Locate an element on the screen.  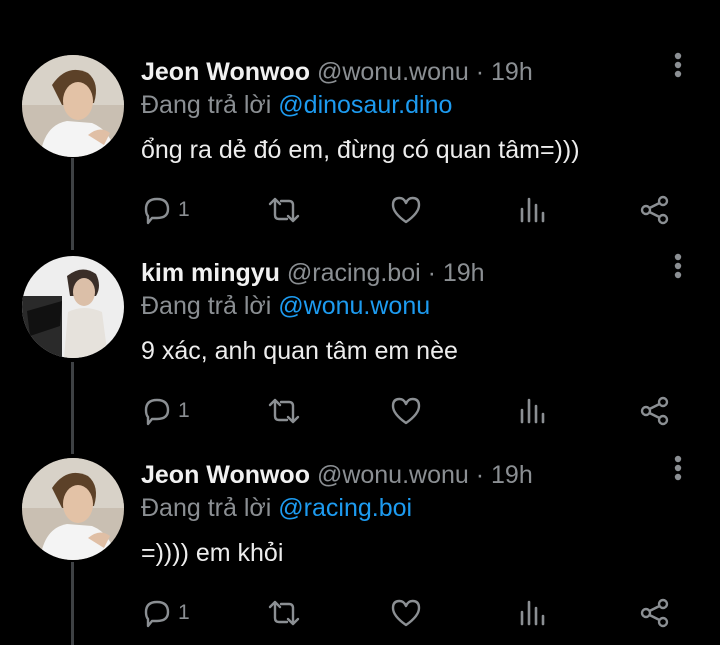
replying-to: Đang trả lời @wonu.wonu is located at coordinates (285, 306).